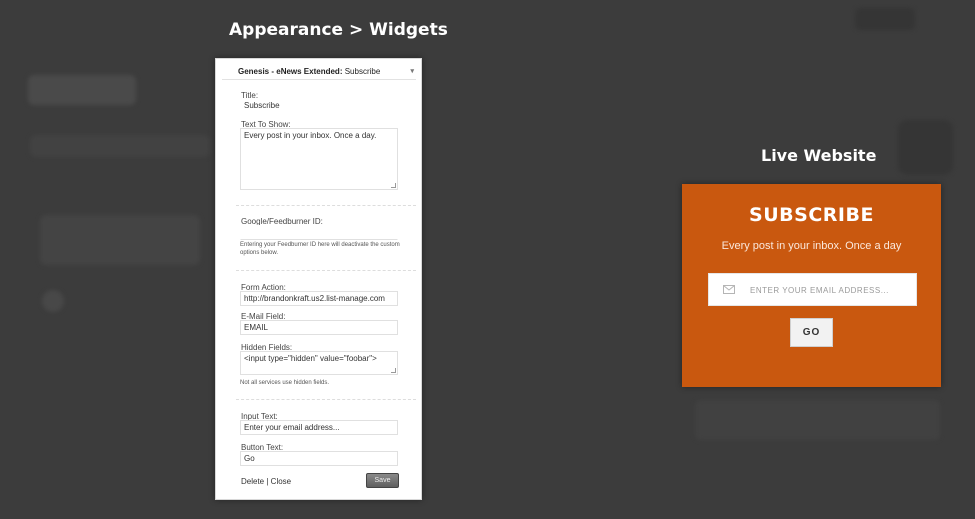  I want to click on delete-link: Delete, so click(252, 481).